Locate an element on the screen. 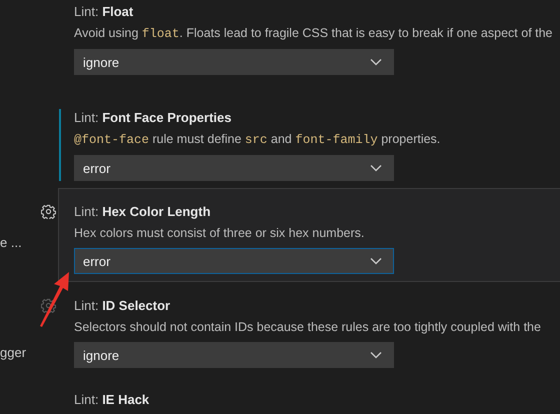 This screenshot has height=414, width=560. setting-row: Lint: IE Hack is located at coordinates (299, 395).